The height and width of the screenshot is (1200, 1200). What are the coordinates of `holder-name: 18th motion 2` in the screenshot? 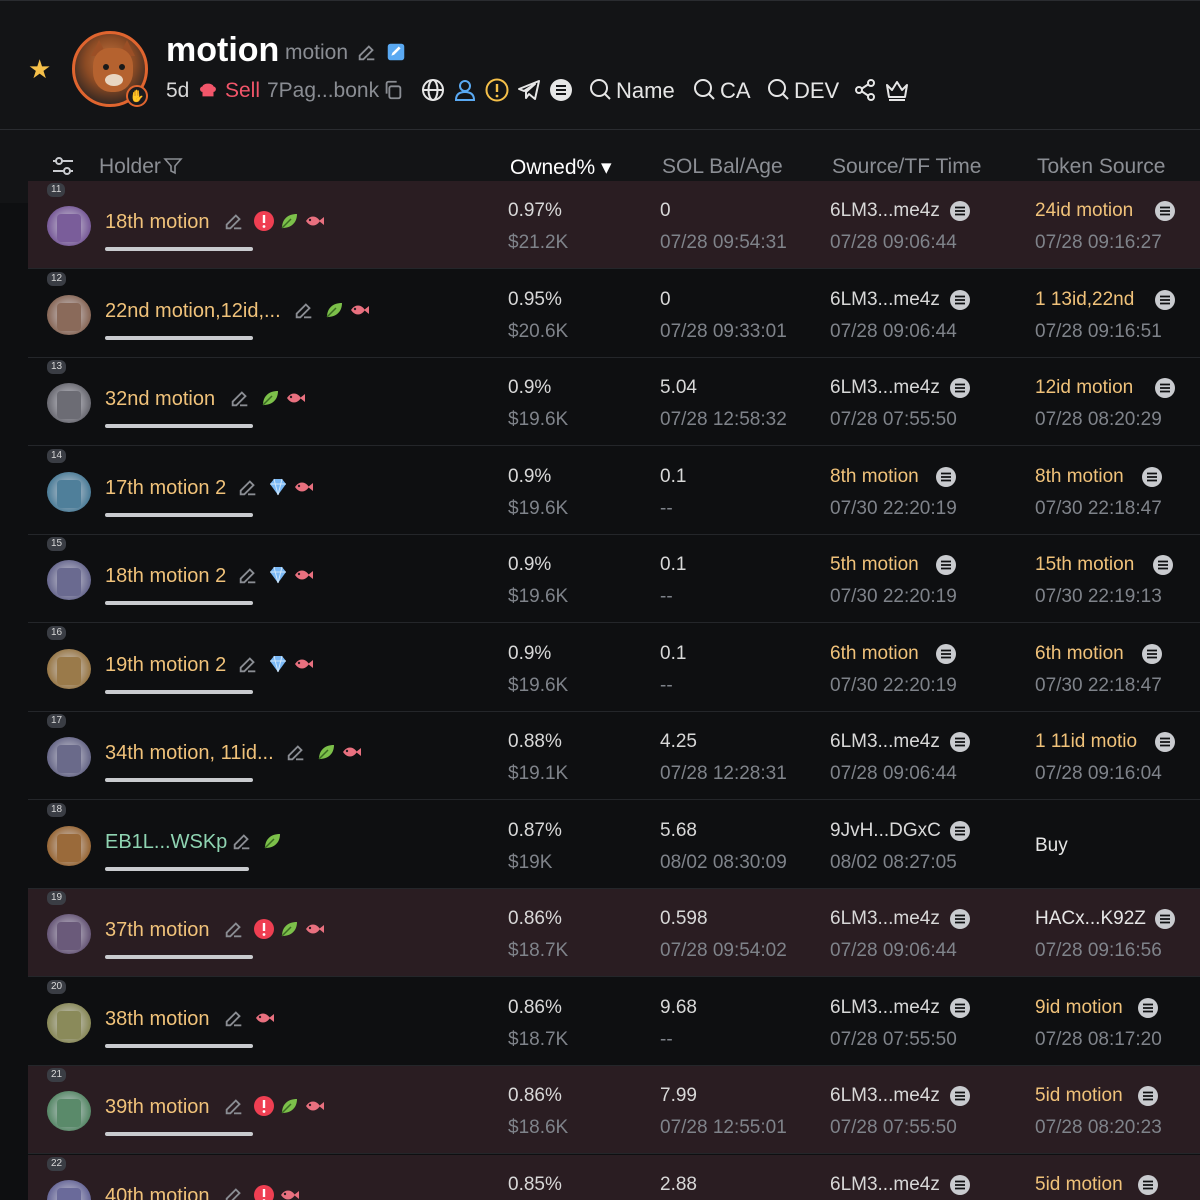 It's located at (165, 576).